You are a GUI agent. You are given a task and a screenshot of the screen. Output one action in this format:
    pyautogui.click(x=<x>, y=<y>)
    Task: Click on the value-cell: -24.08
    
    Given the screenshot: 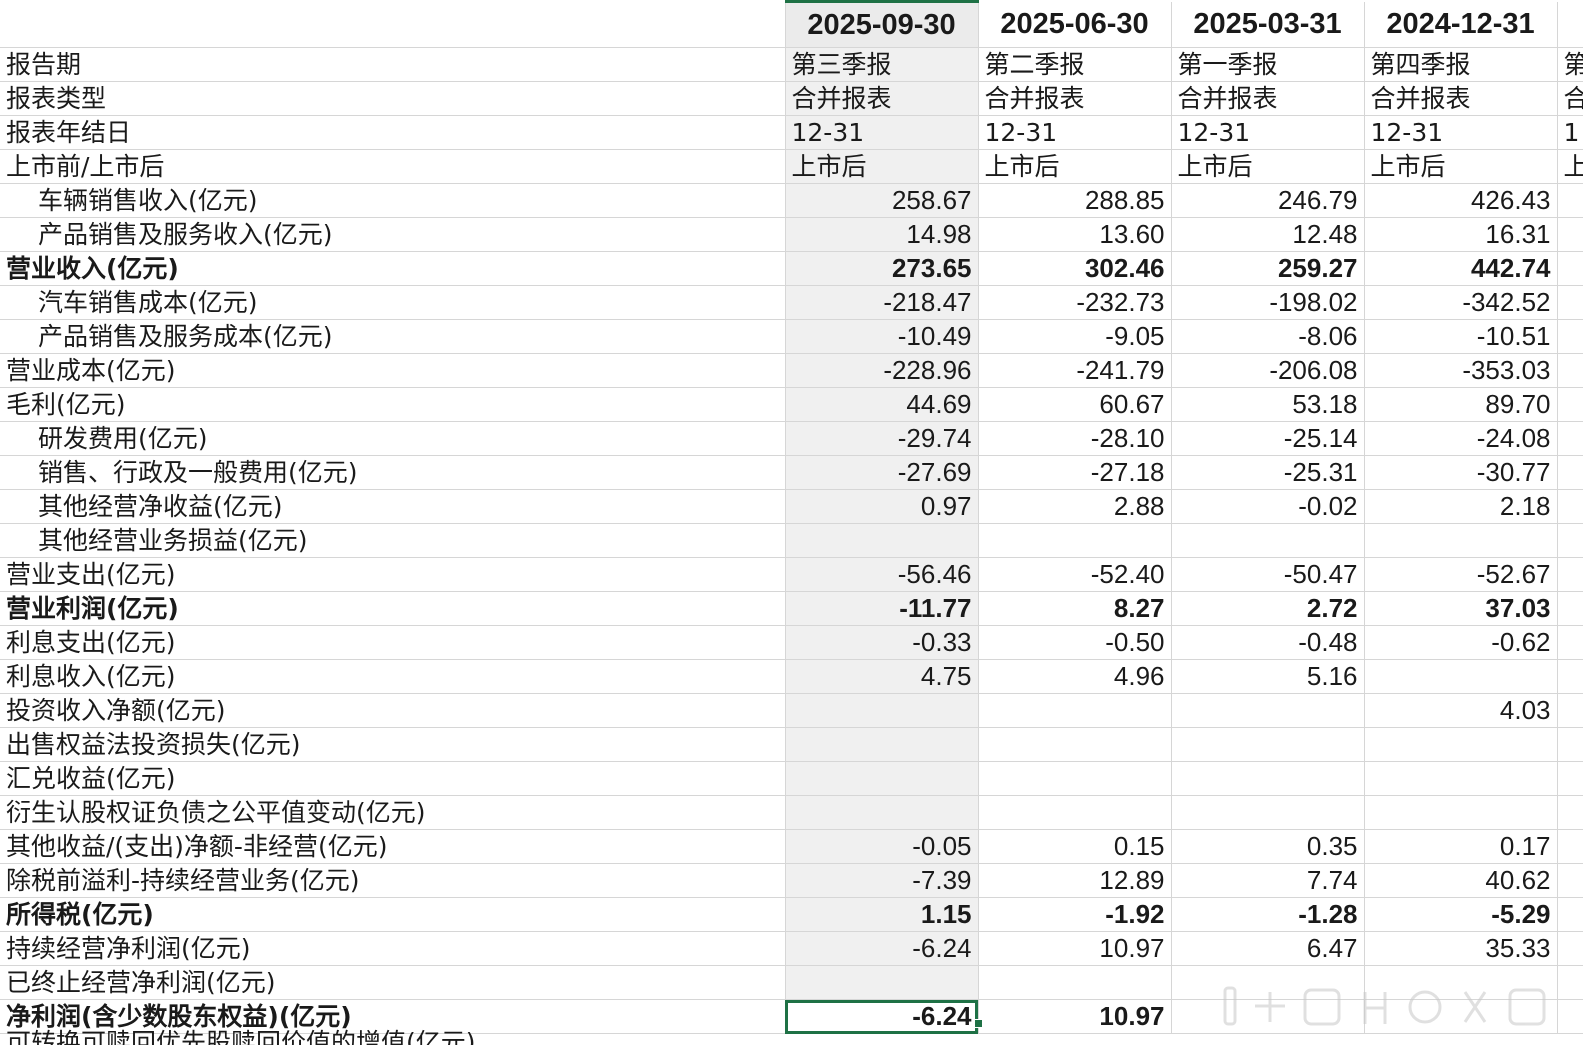 What is the action you would take?
    pyautogui.click(x=1461, y=438)
    